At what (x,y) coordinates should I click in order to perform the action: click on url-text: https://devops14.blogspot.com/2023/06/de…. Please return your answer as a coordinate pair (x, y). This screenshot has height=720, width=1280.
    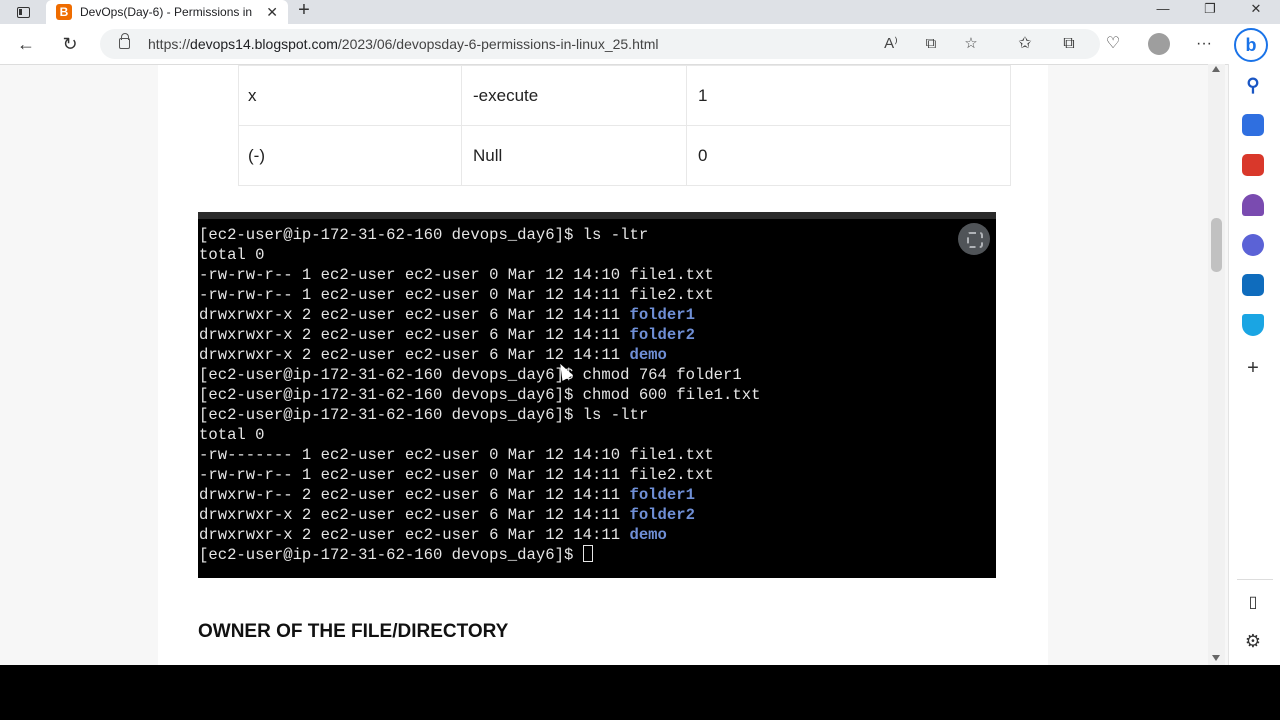
    Looking at the image, I should click on (403, 44).